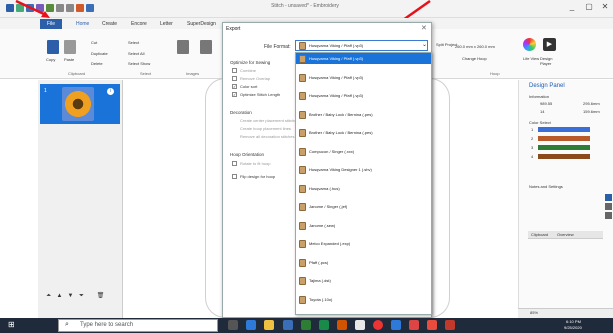 The height and width of the screenshot is (333, 613). Describe the element at coordinates (206, 47) in the screenshot. I see `crop-icon` at that location.